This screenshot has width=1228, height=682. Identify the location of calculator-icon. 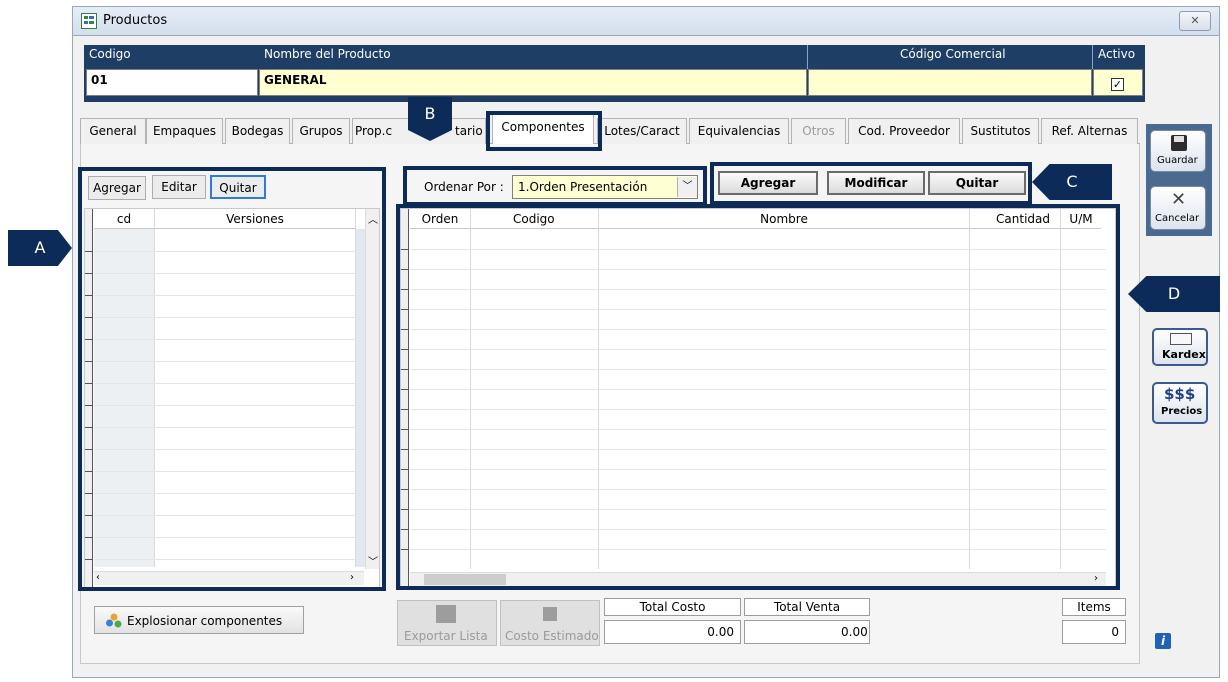
(550, 614).